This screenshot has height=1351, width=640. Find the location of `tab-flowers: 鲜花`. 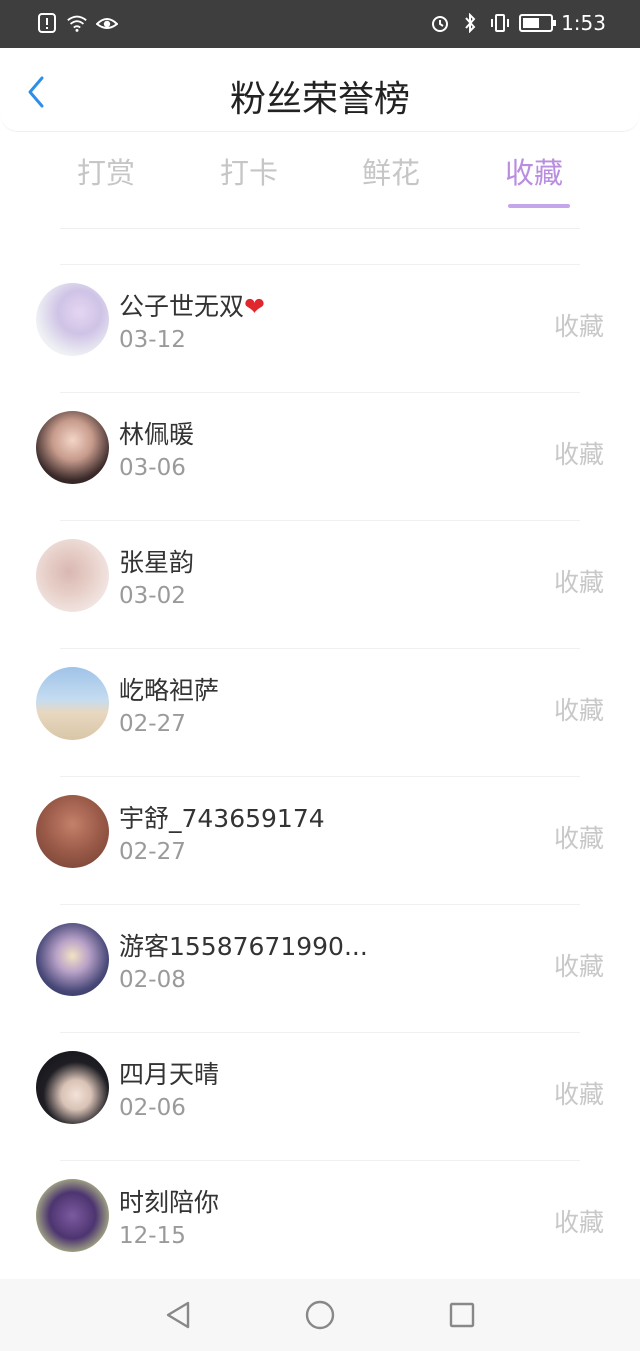

tab-flowers: 鲜花 is located at coordinates (391, 171).